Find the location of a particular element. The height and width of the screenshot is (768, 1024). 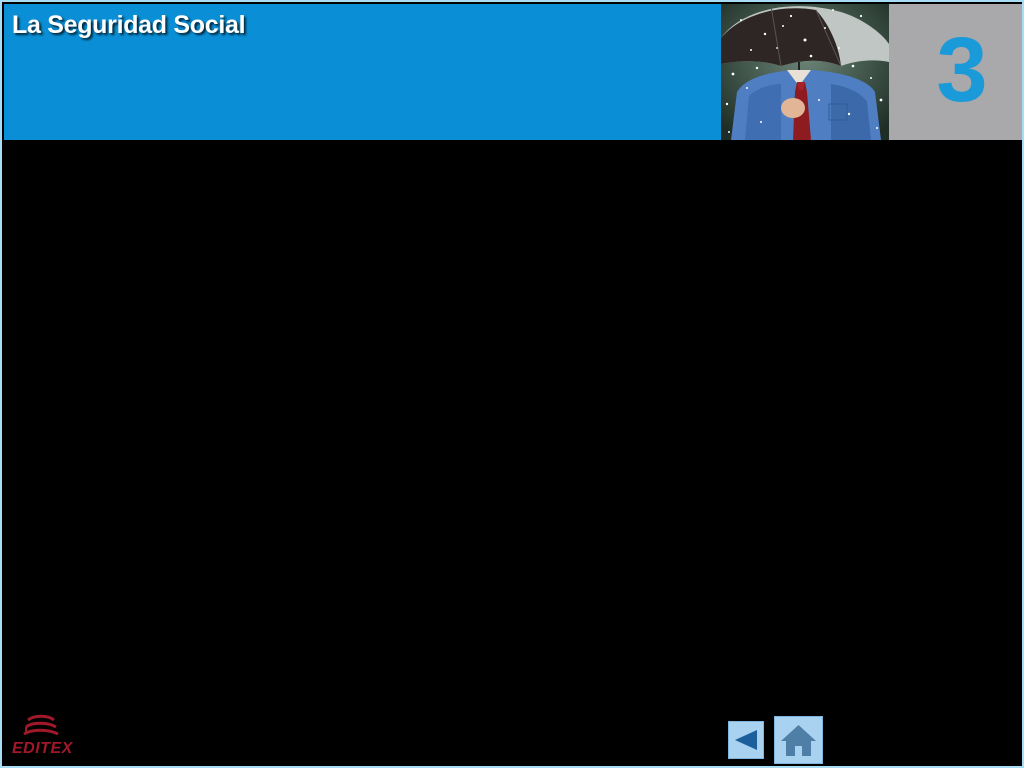

unit-number-panel: 3 is located at coordinates (955, 72).